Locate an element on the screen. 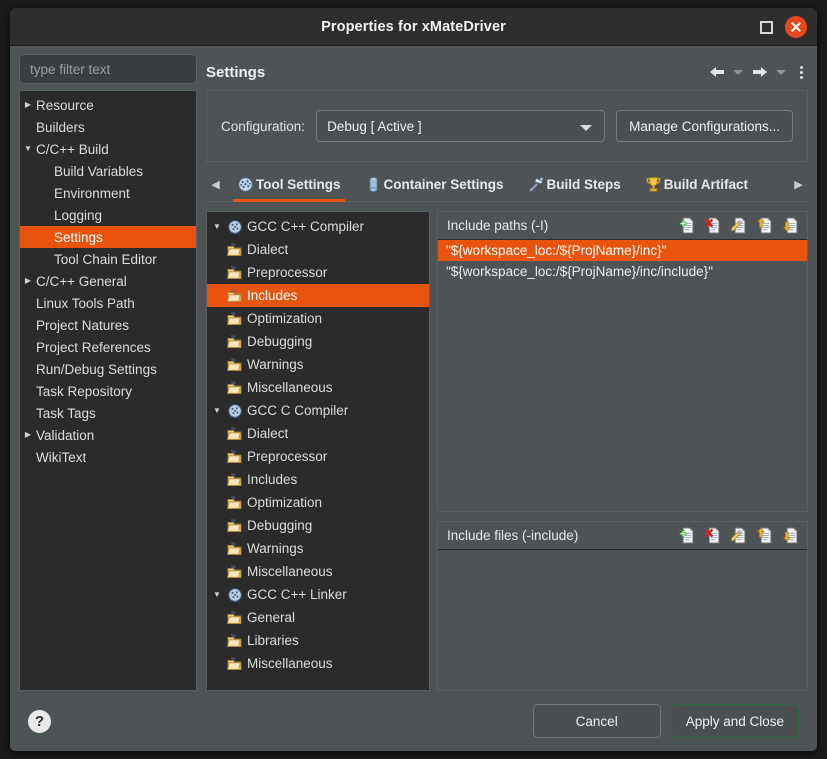 This screenshot has height=759, width=827. tool-option-gcc-c++-linker: ▼ GCC C++ Linker is located at coordinates (318, 594).